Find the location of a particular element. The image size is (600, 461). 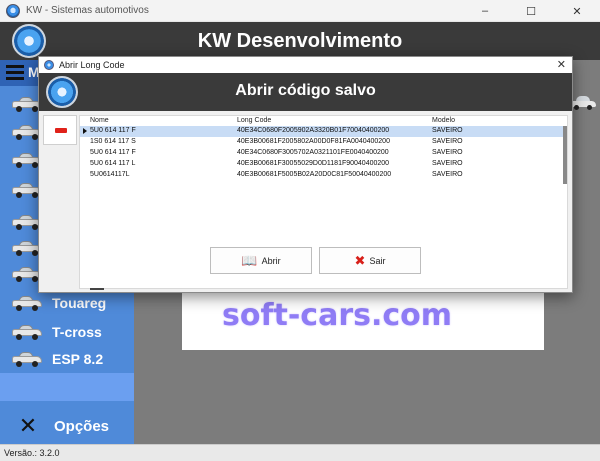

version-label: Versão.: 3.2.0 is located at coordinates (32, 453).